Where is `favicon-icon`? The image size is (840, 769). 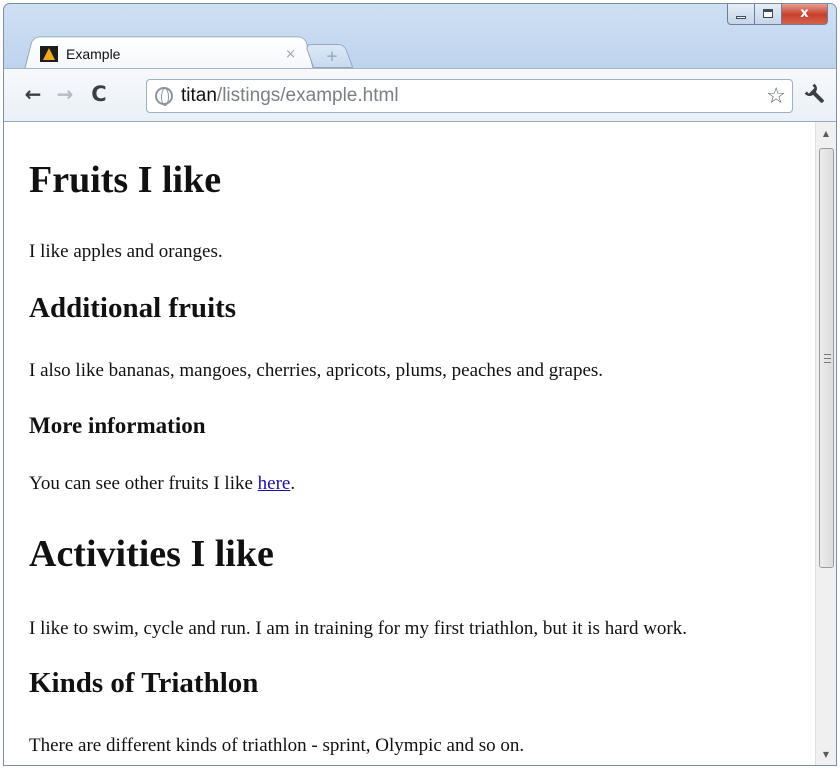 favicon-icon is located at coordinates (49, 54).